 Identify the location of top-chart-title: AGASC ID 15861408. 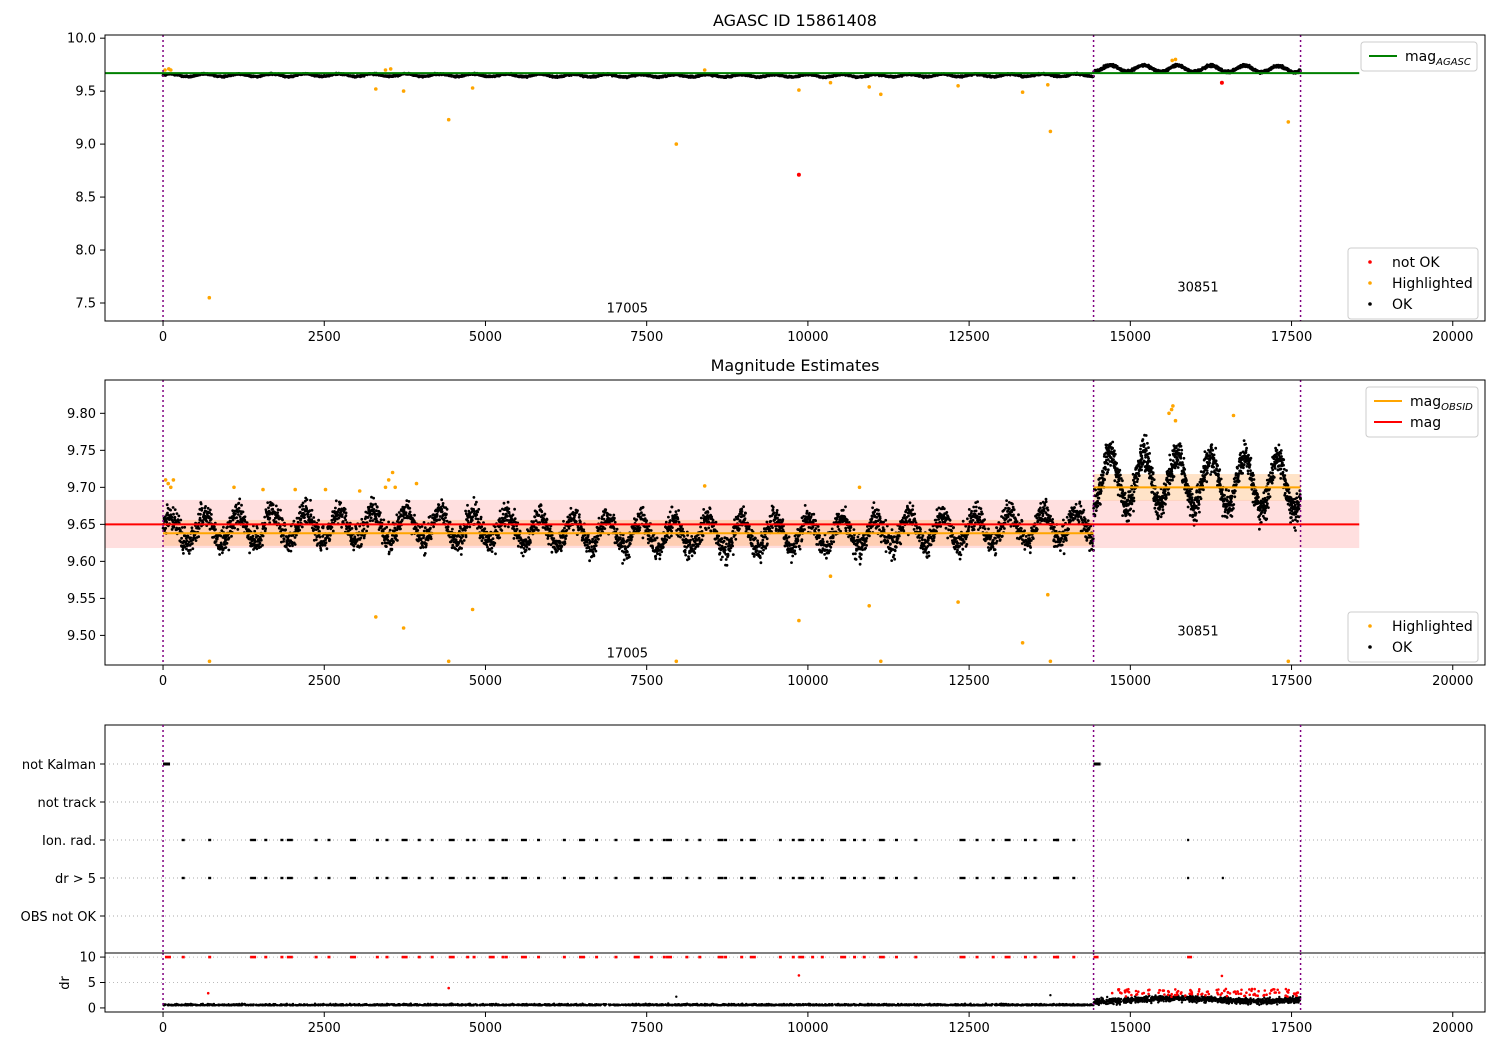
(795, 20).